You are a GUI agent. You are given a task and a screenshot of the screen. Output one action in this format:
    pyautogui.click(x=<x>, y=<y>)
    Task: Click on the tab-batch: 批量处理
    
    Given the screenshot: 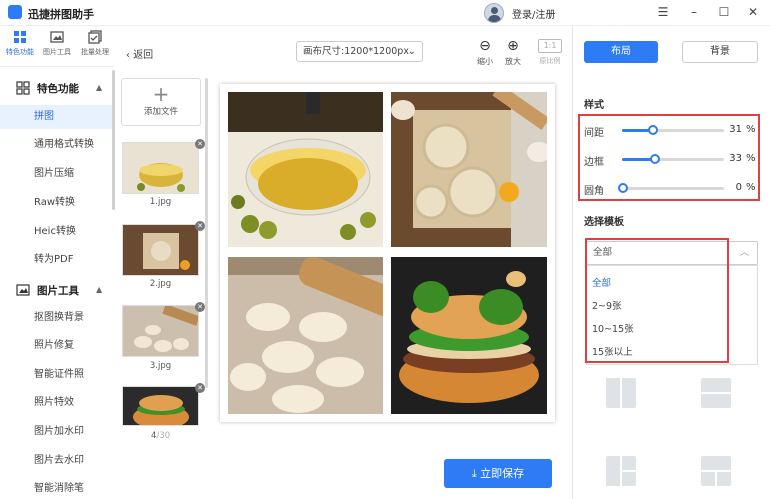 What is the action you would take?
    pyautogui.click(x=95, y=43)
    